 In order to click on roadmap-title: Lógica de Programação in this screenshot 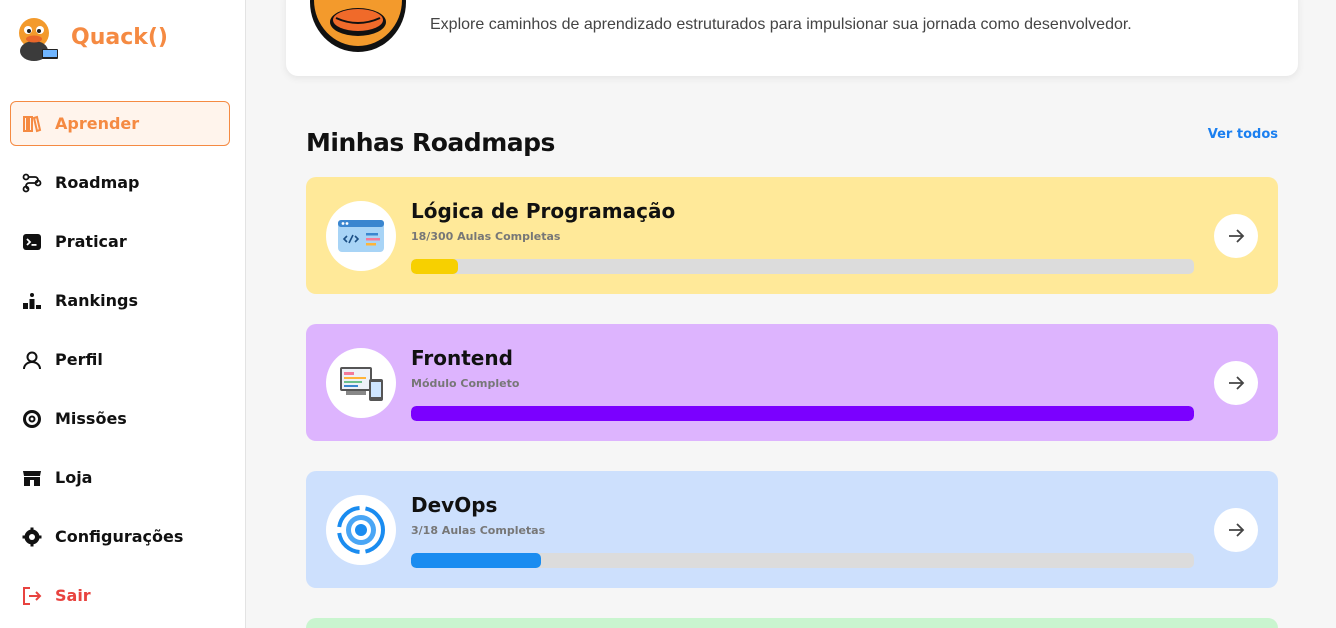, I will do `click(543, 211)`.